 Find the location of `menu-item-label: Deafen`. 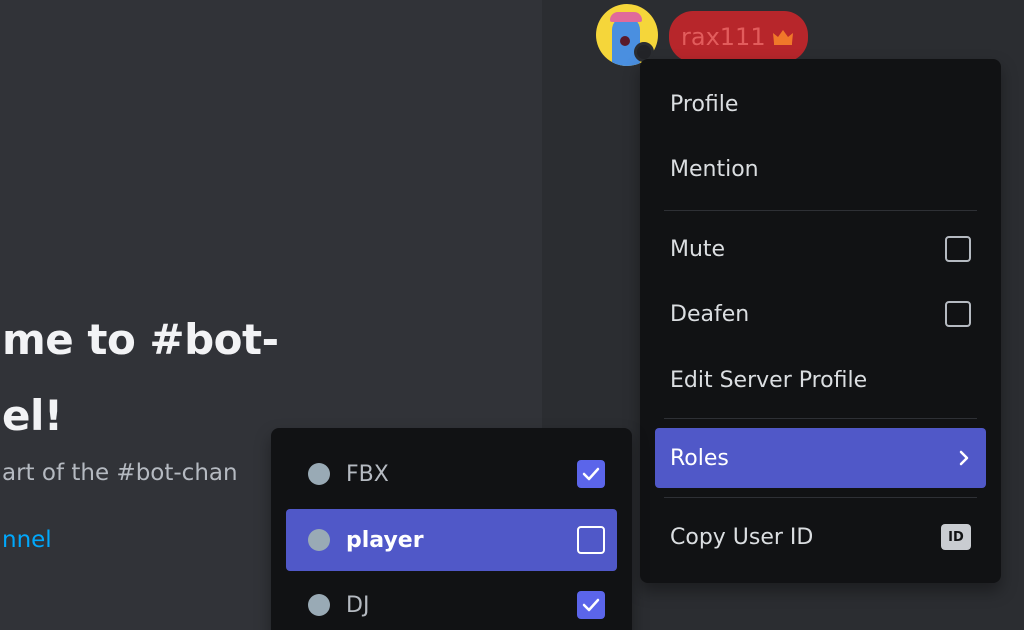

menu-item-label: Deafen is located at coordinates (710, 314).